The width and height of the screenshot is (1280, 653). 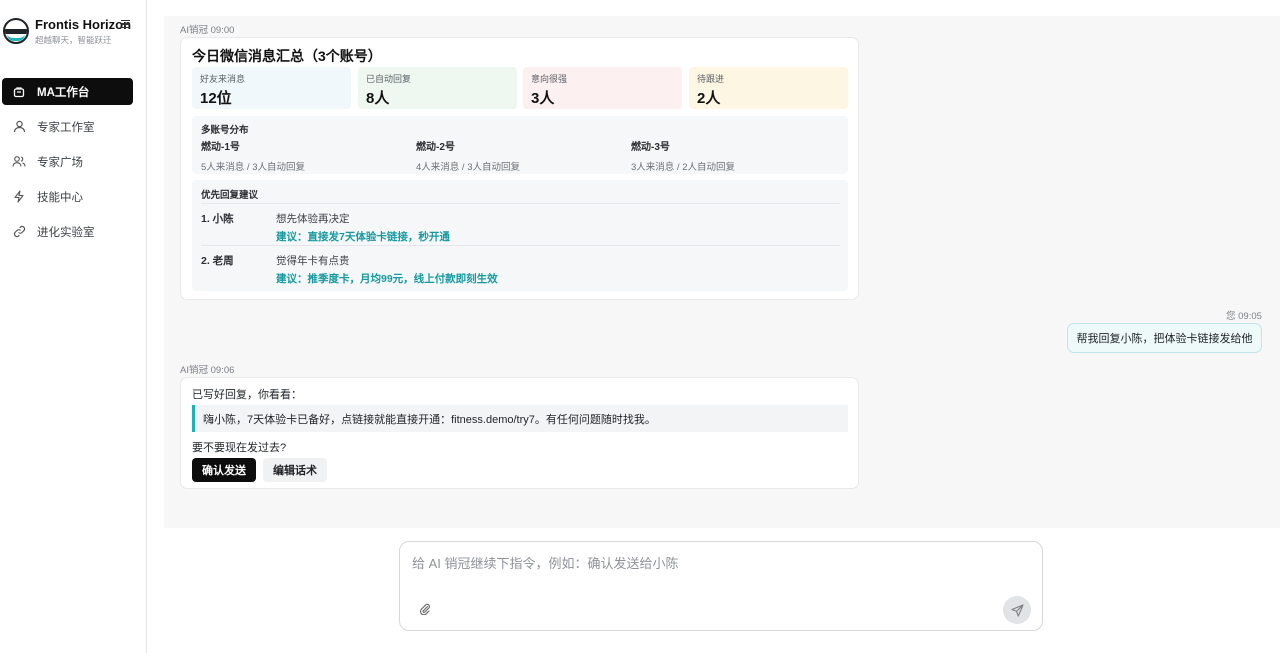 I want to click on logo-icon, so click(x=16, y=31).